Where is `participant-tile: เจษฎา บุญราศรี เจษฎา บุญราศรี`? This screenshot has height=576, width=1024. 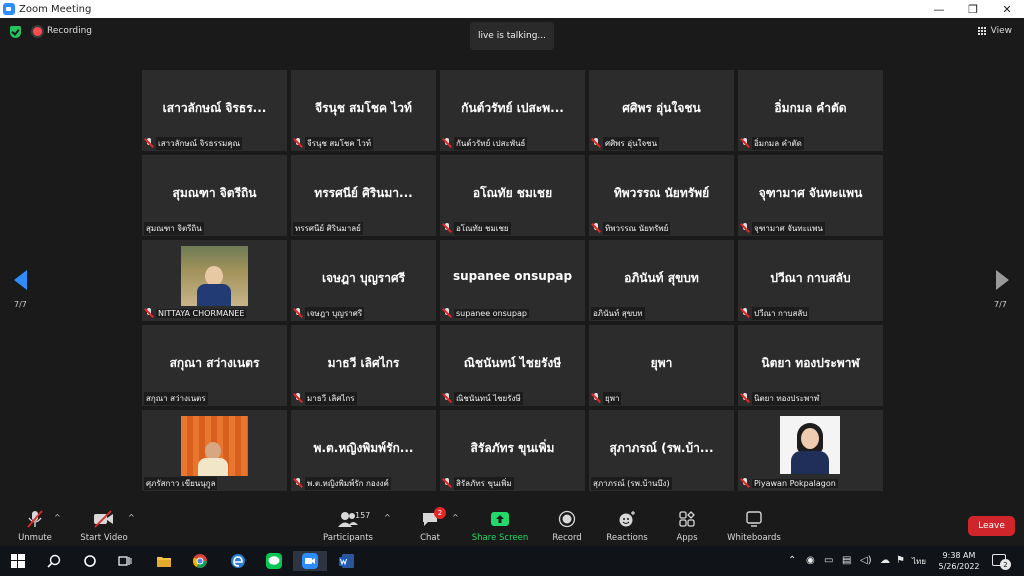
participant-tile: เจษฎา บุญราศรี เจษฎา บุญราศรี is located at coordinates (363, 280).